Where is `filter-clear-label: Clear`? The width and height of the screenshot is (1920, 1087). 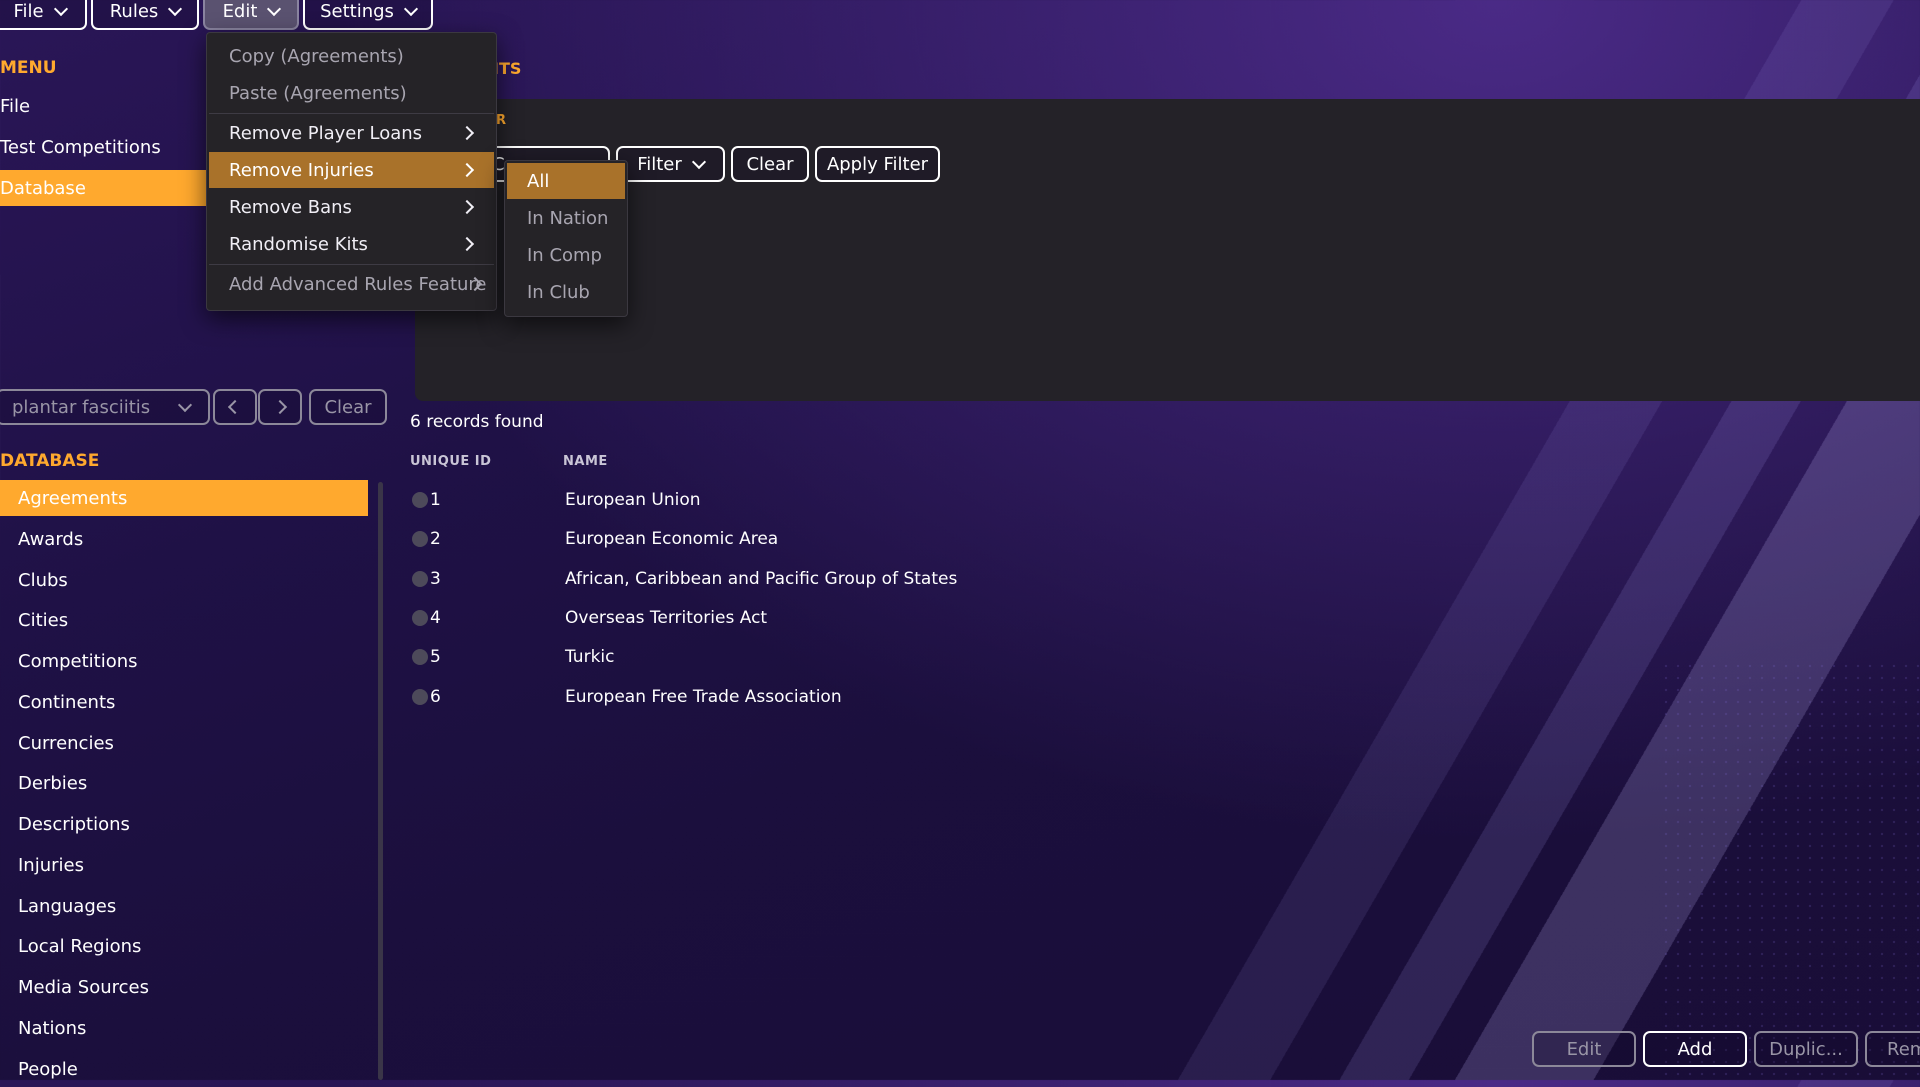 filter-clear-label: Clear is located at coordinates (770, 164).